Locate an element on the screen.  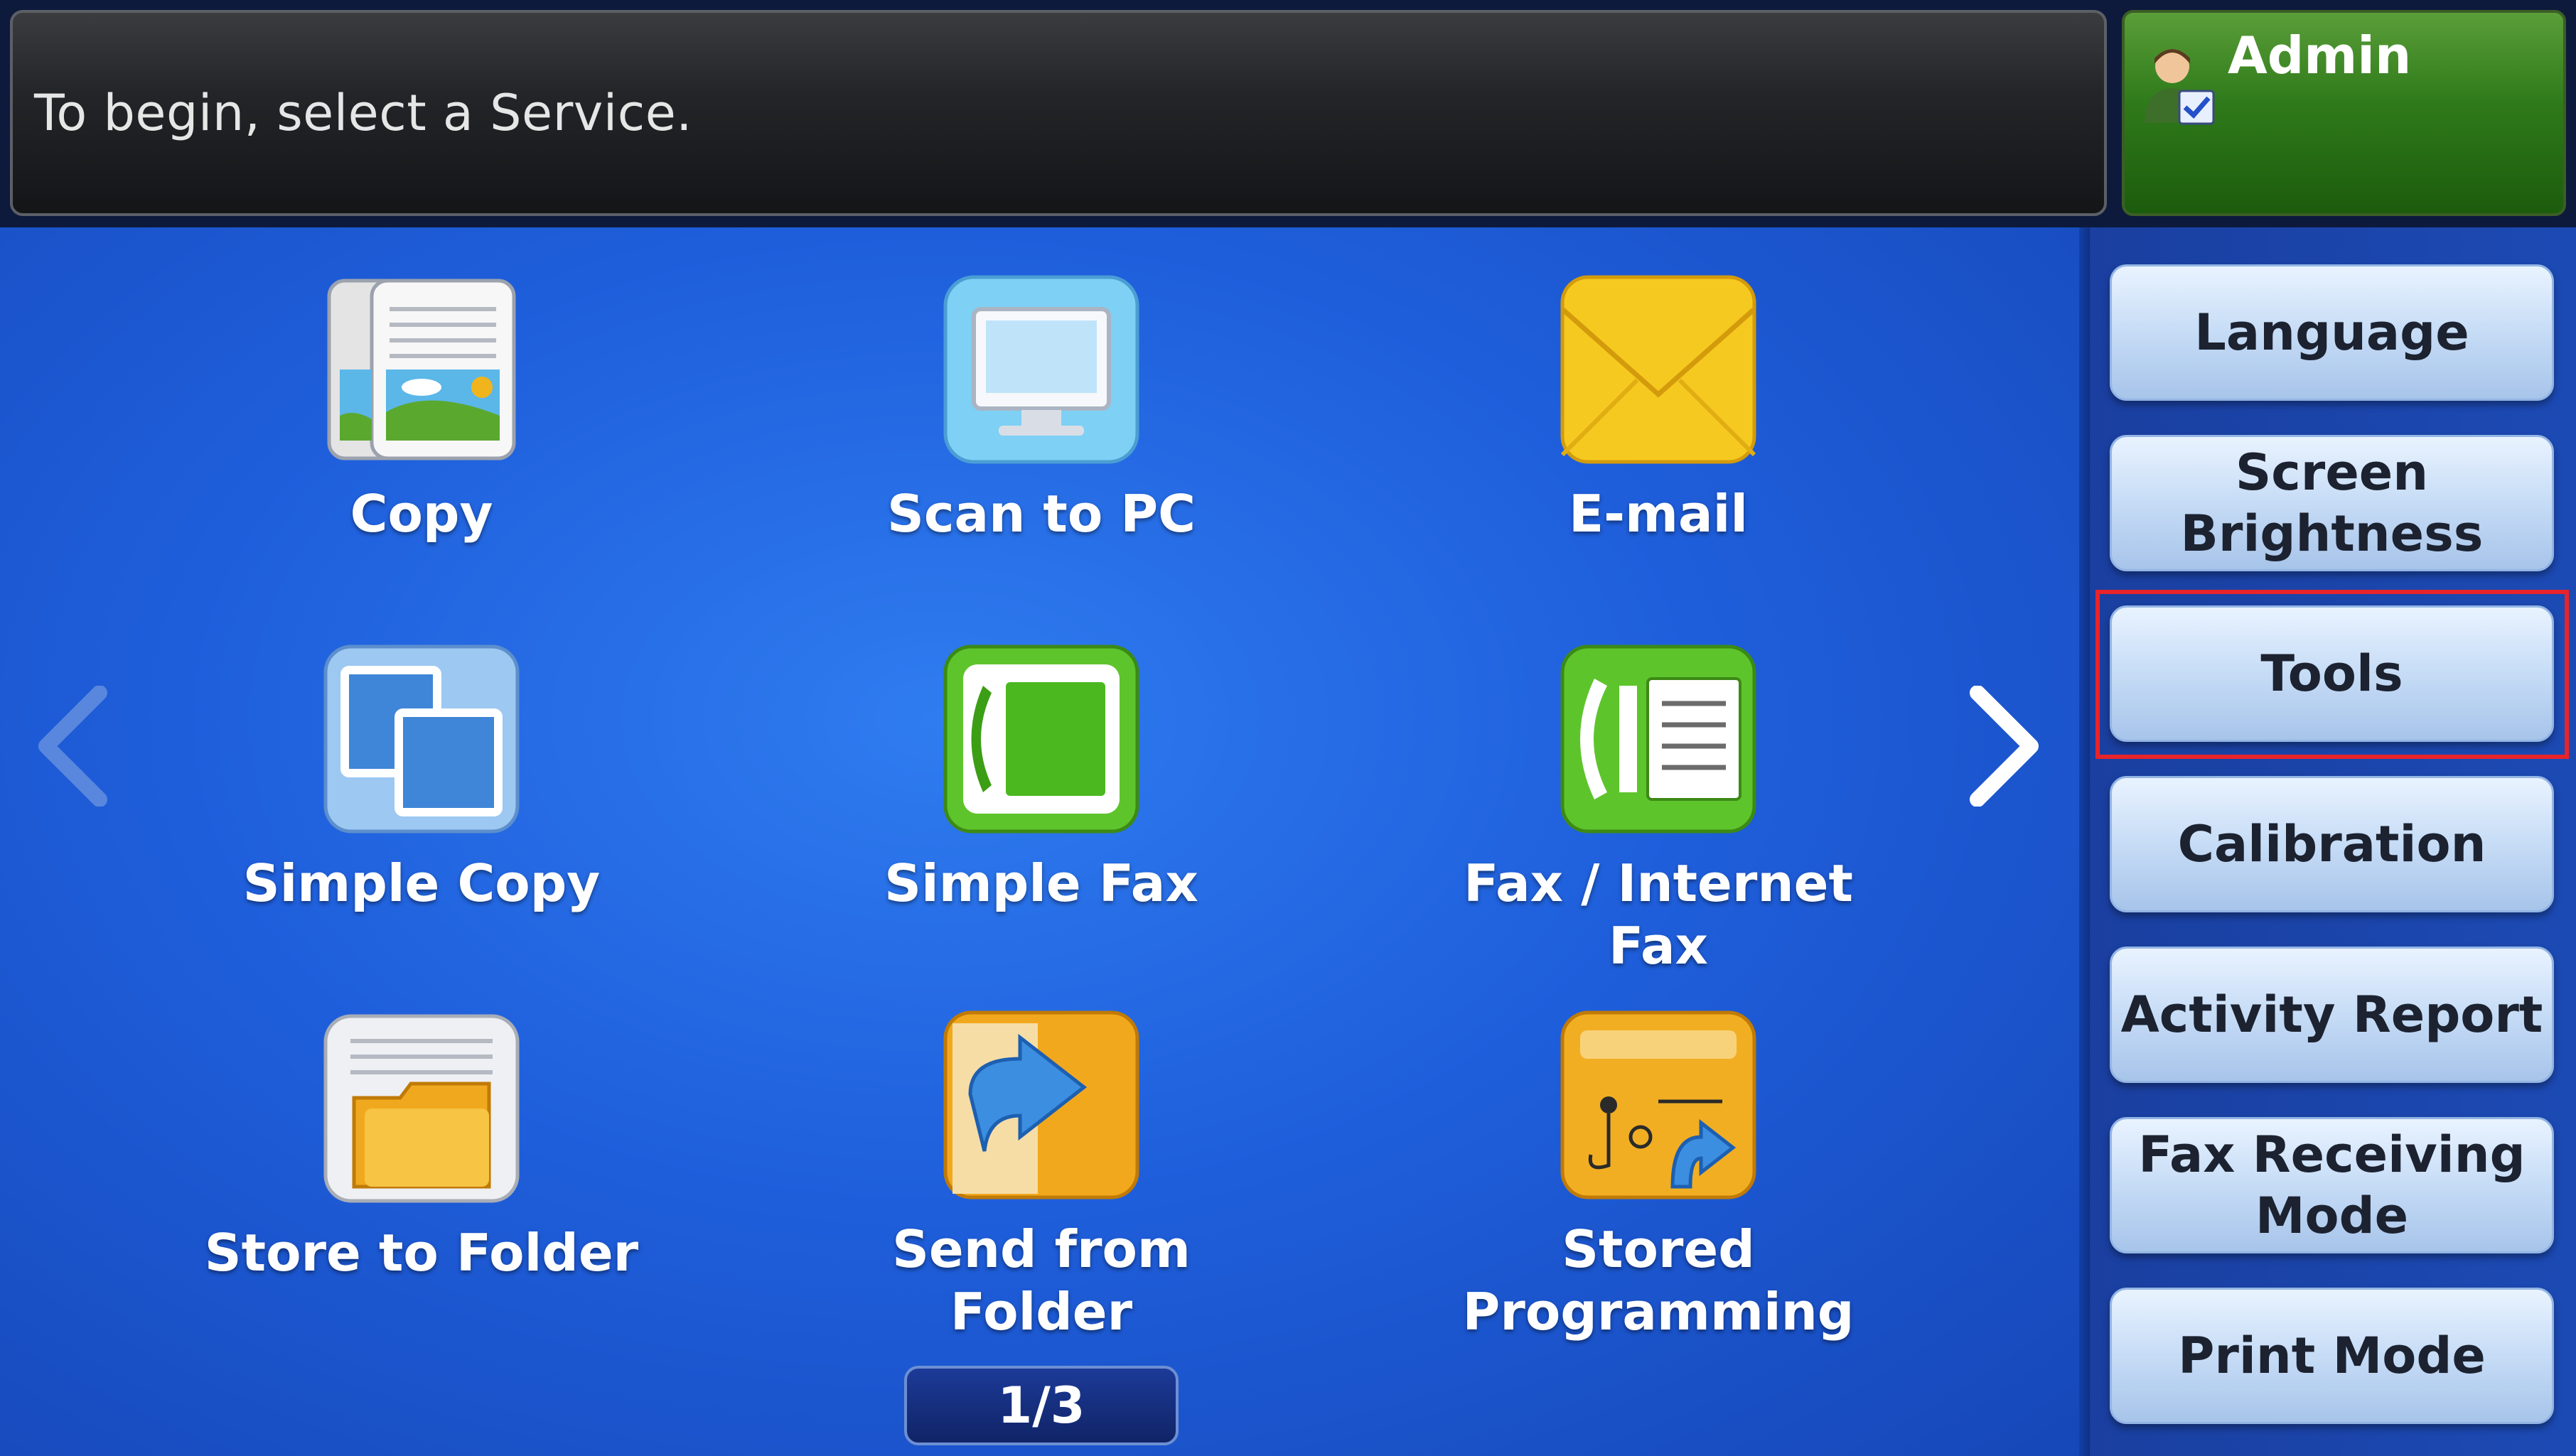
service-store-to-folder: Store to Folder is located at coordinates (421, 1148).